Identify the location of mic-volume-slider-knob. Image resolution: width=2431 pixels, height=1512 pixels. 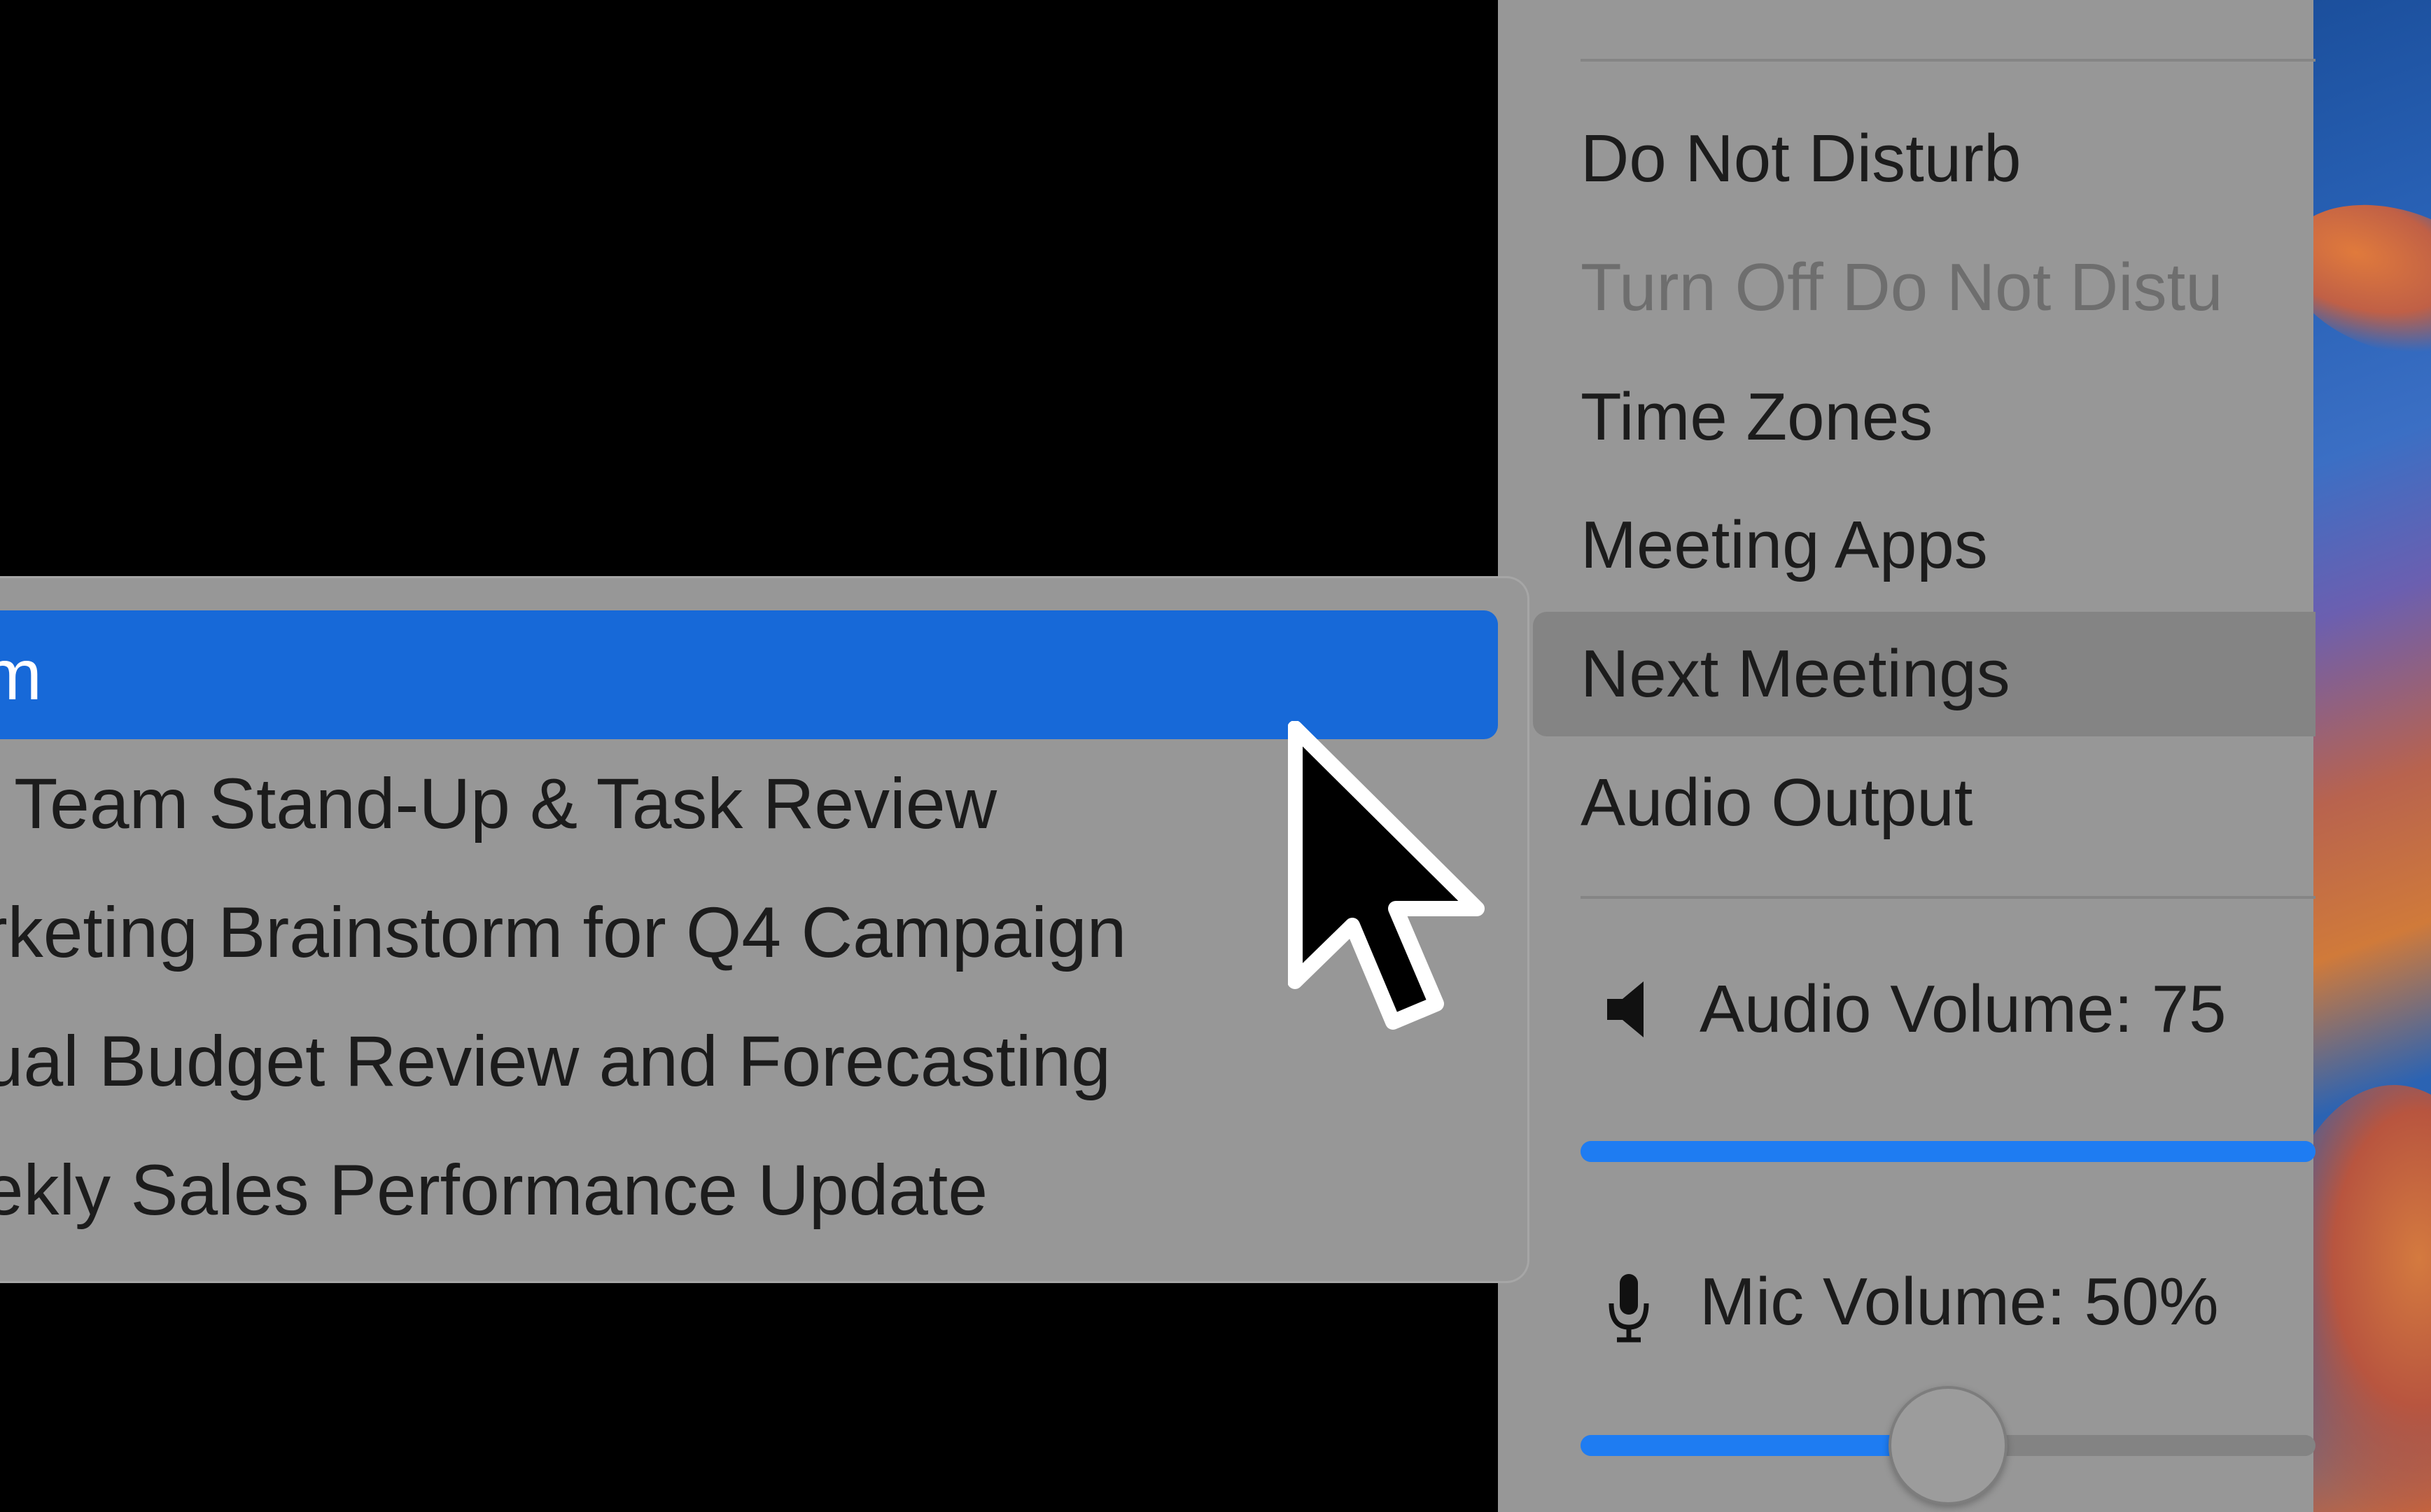
(1949, 1445).